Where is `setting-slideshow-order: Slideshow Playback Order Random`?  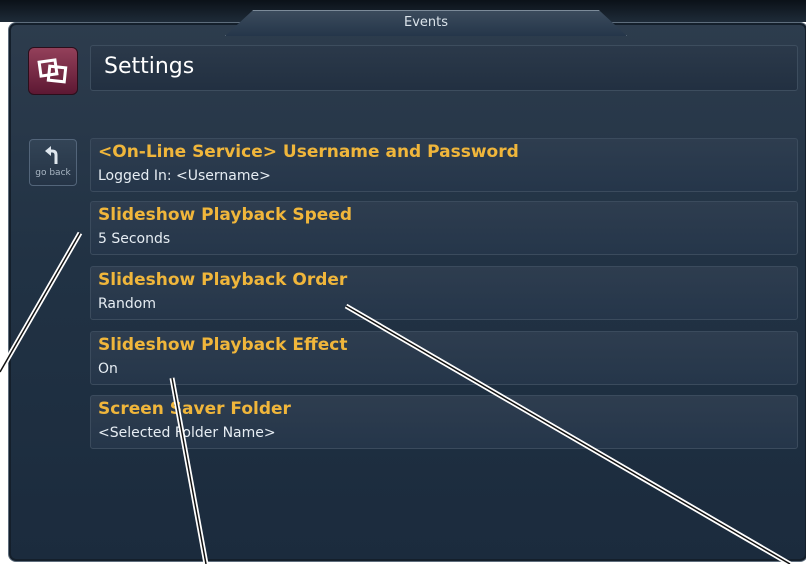 setting-slideshow-order: Slideshow Playback Order Random is located at coordinates (444, 293).